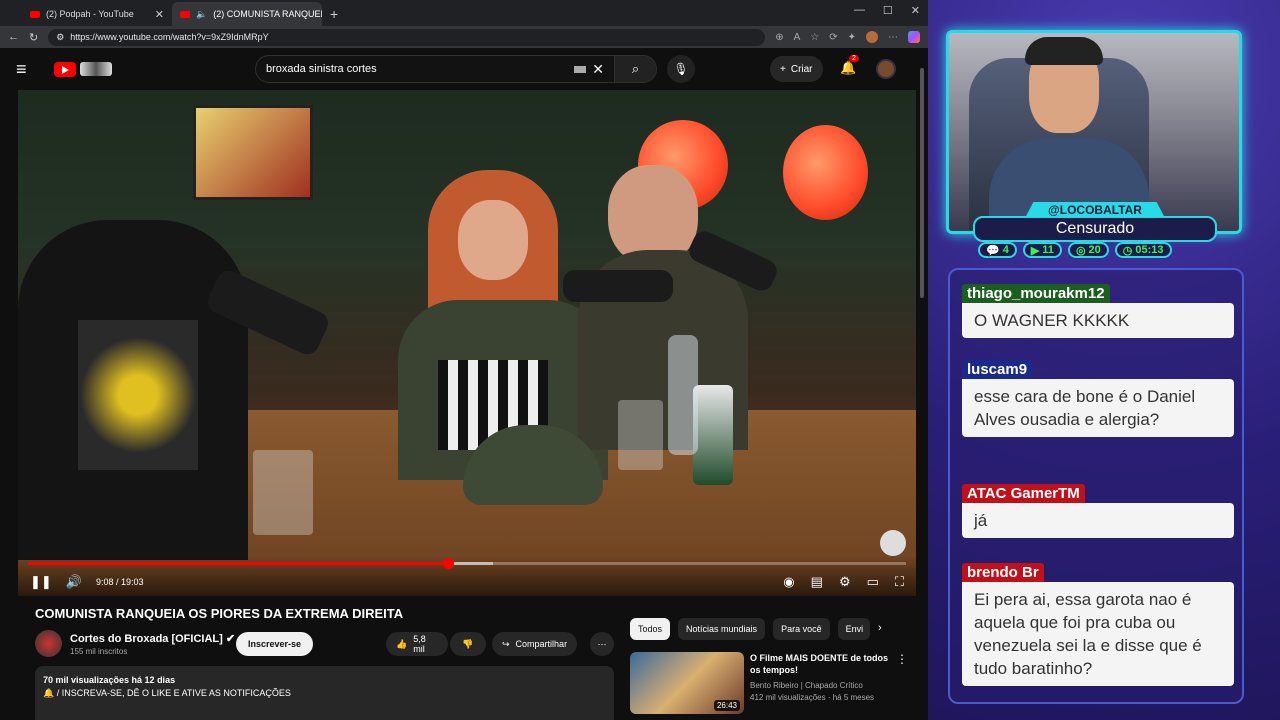 Image resolution: width=1280 pixels, height=720 pixels. I want to click on chip-envi: Envi, so click(853, 629).